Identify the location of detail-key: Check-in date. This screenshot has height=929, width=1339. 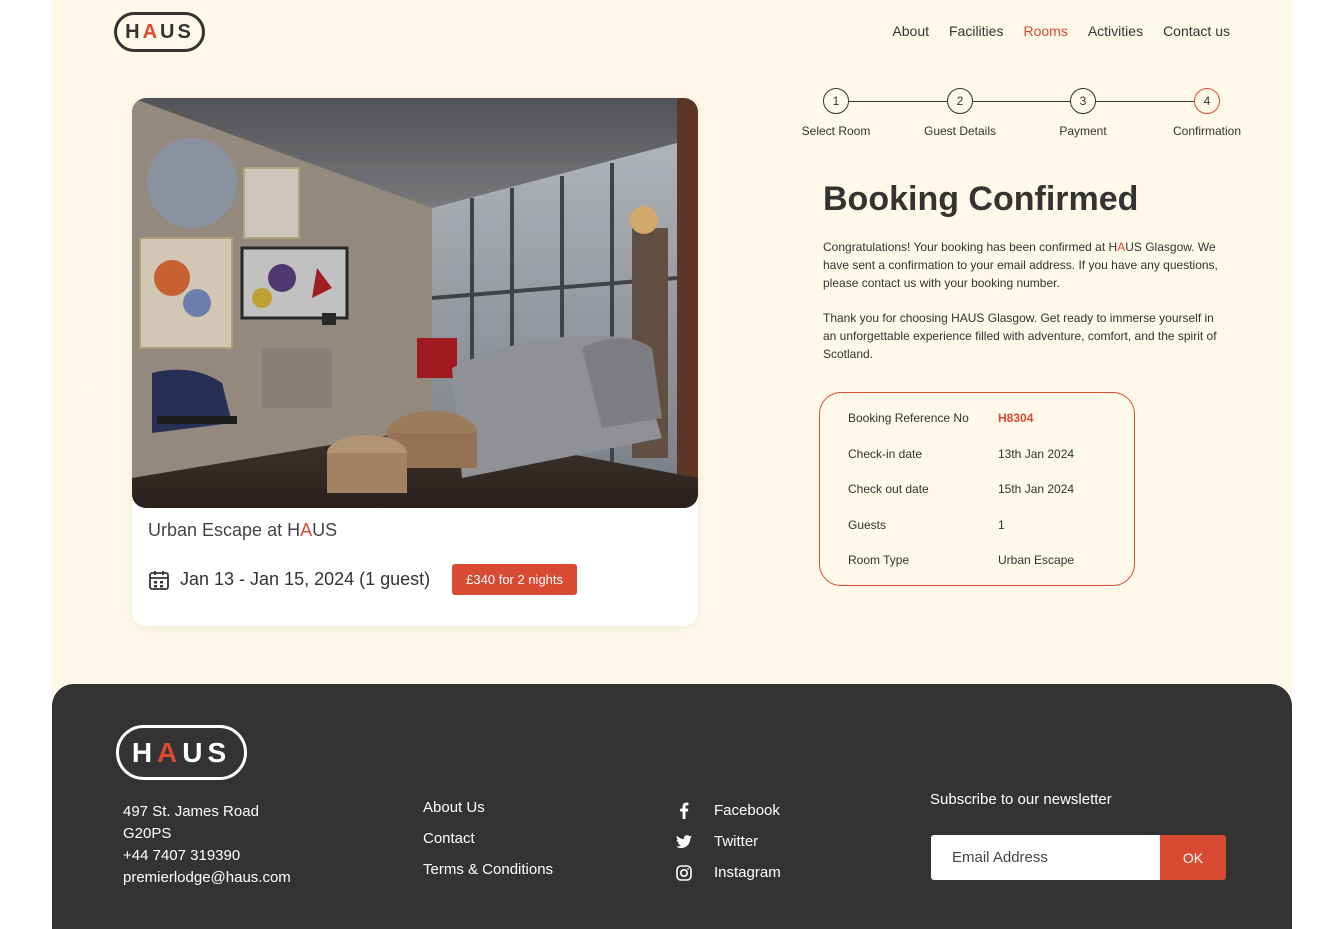
(885, 453).